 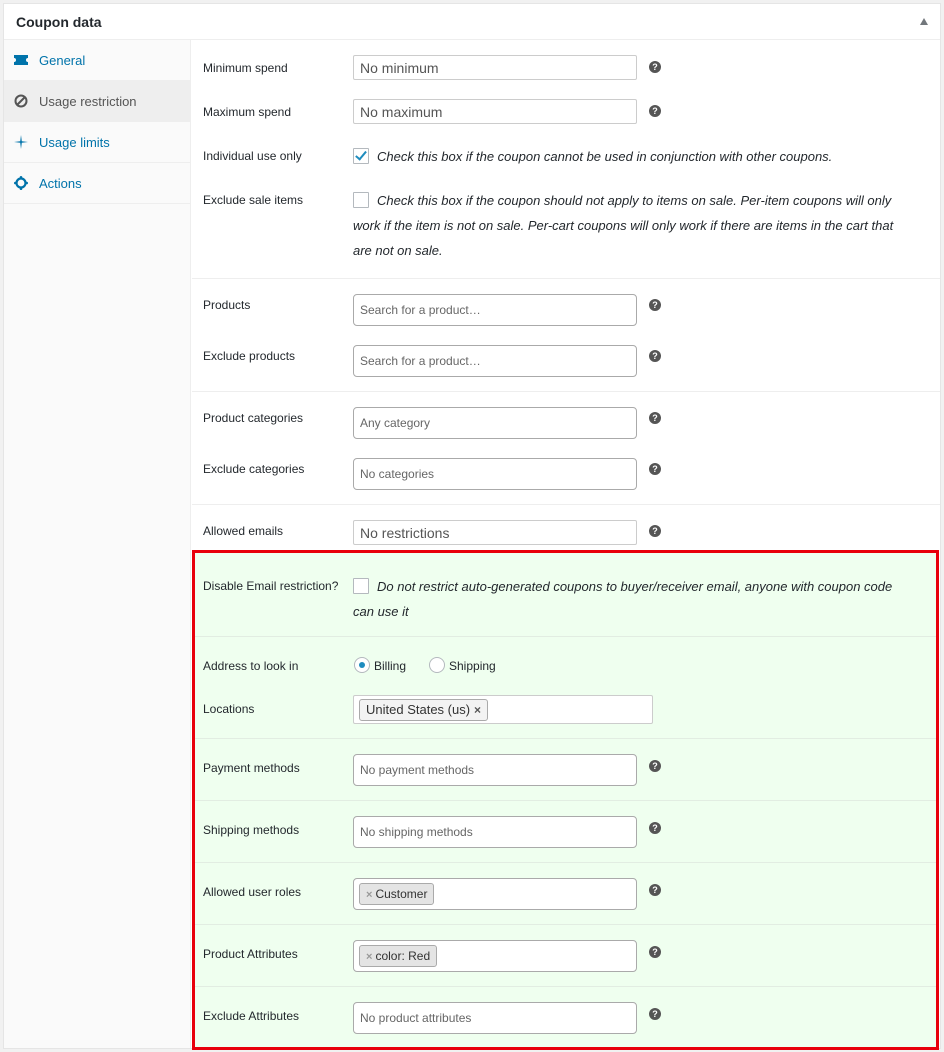 What do you see at coordinates (495, 532) in the screenshot?
I see `allowed-emails-input: No restrictions` at bounding box center [495, 532].